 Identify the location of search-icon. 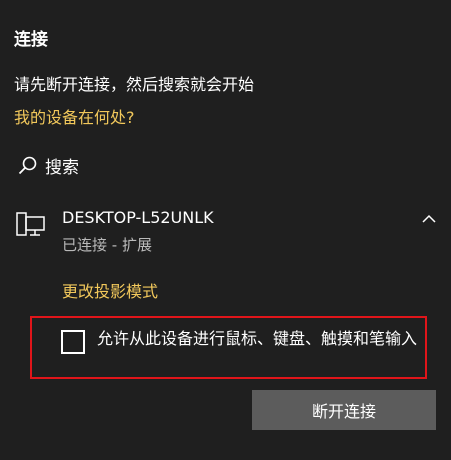
(28, 166).